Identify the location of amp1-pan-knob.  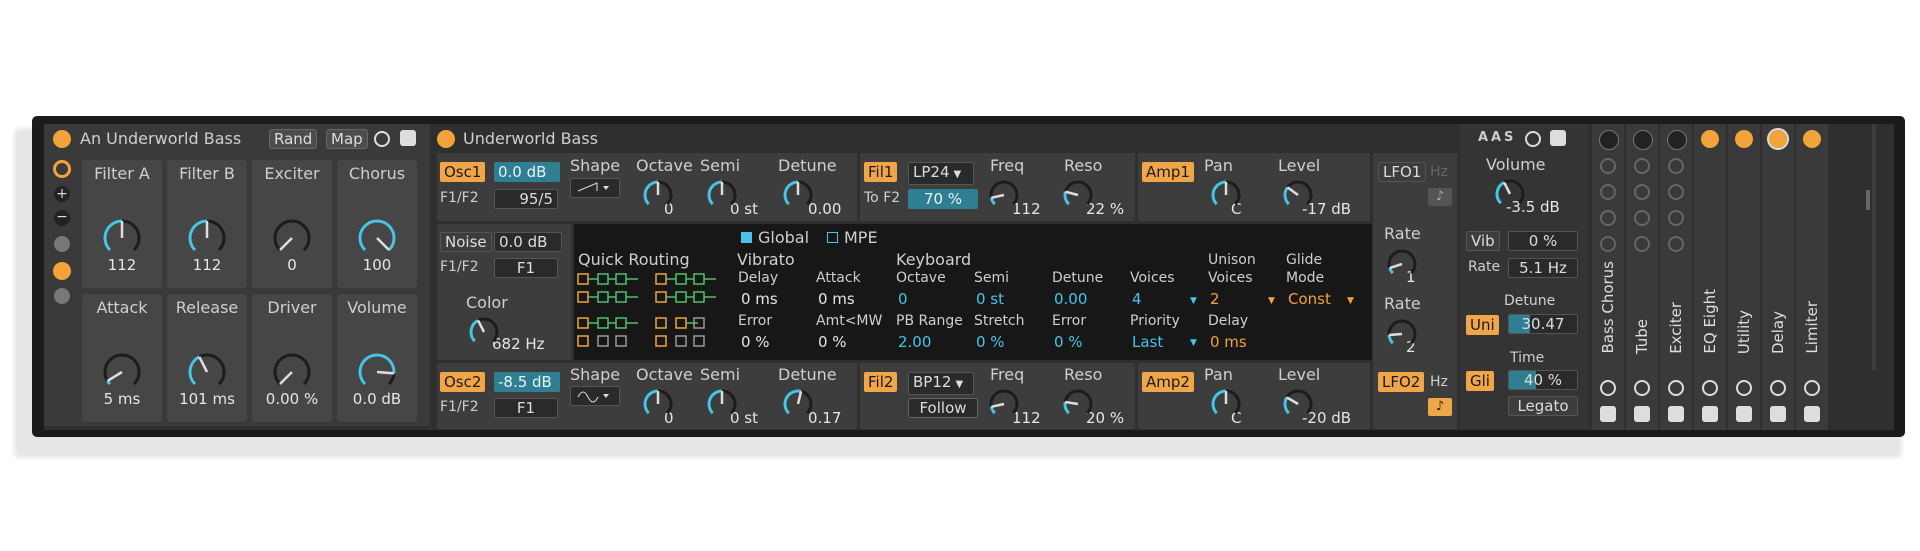
(1226, 195).